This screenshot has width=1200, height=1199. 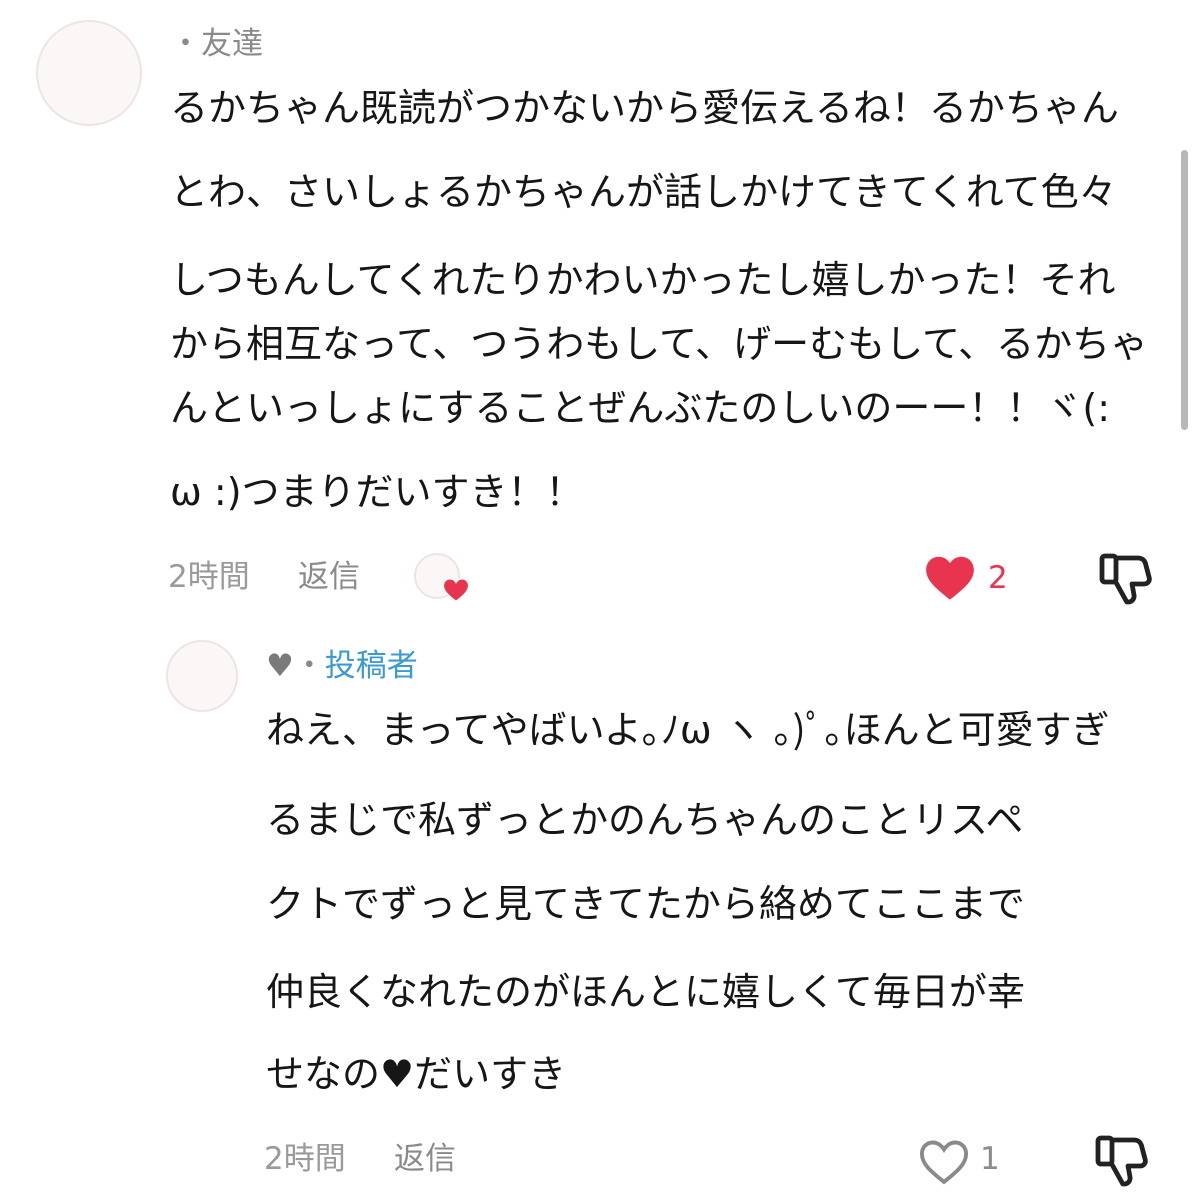 I want to click on reply-text-line: 仲良くなれたのがほんとに嬉しくて毎日が幸, so click(x=645, y=992).